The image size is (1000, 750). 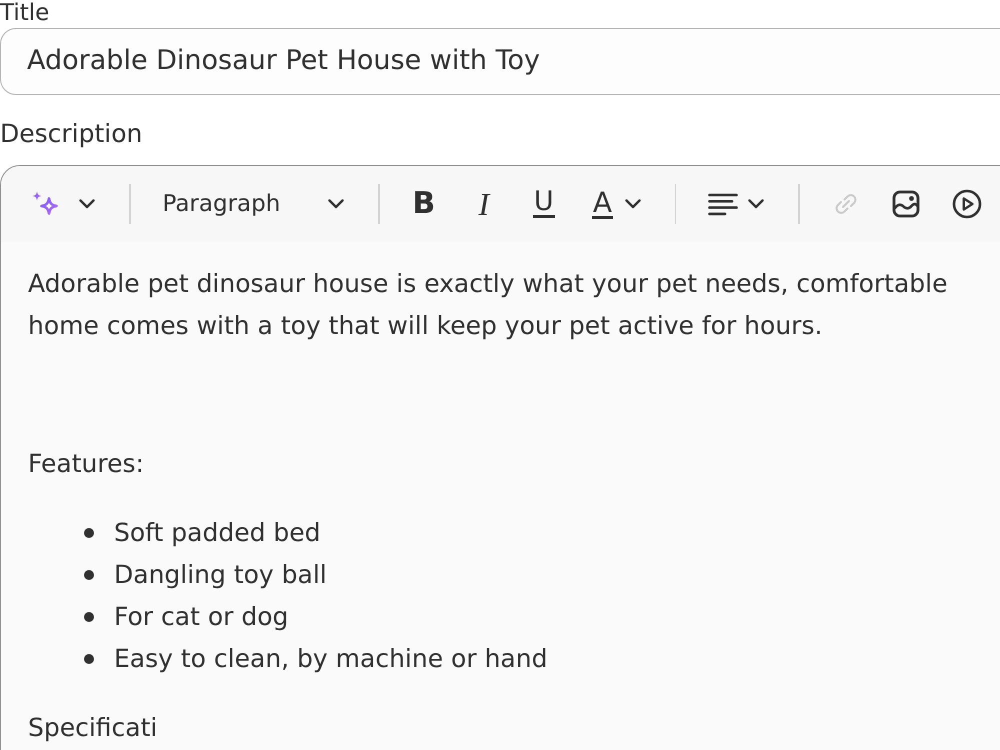 What do you see at coordinates (217, 533) in the screenshot?
I see `list-item-text: Soft padded bed` at bounding box center [217, 533].